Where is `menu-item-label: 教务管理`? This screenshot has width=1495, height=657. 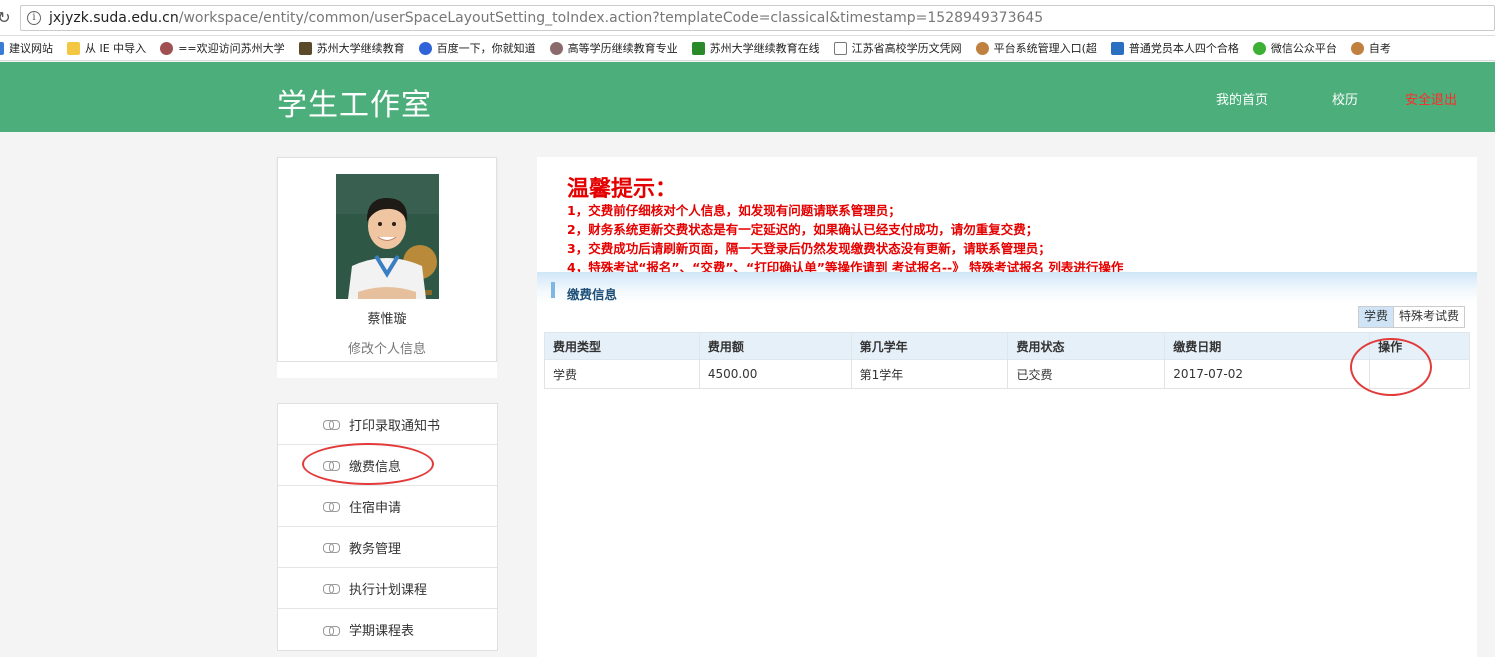
menu-item-label: 教务管理 is located at coordinates (375, 549).